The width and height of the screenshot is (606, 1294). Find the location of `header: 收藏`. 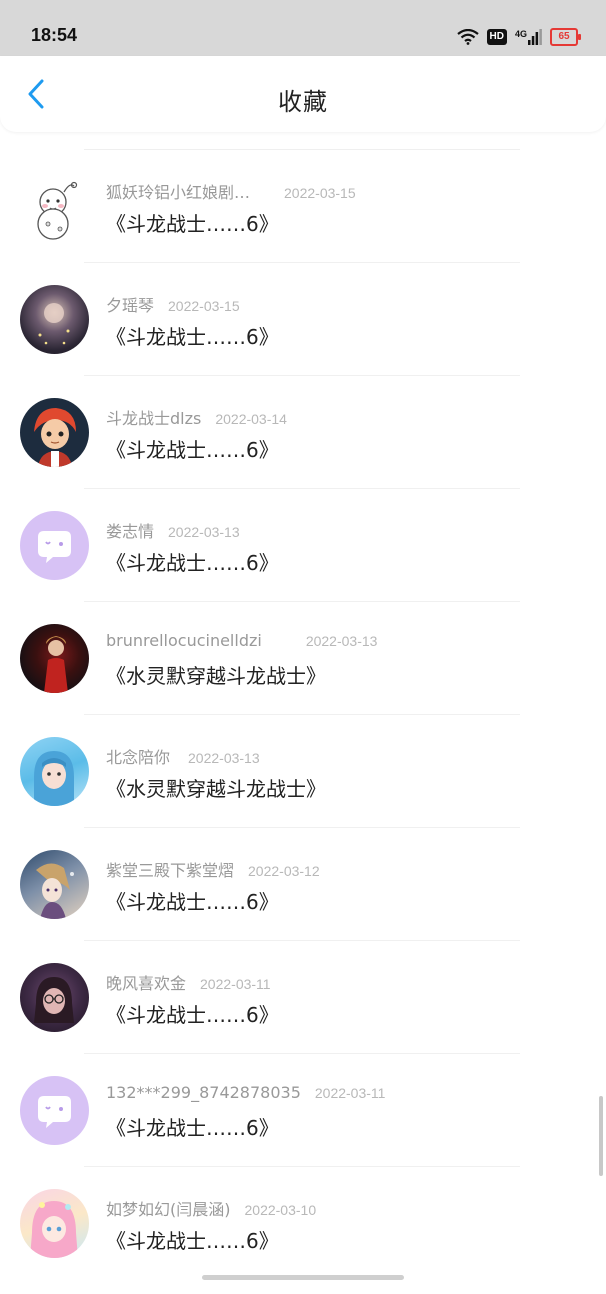

header: 收藏 is located at coordinates (303, 94).